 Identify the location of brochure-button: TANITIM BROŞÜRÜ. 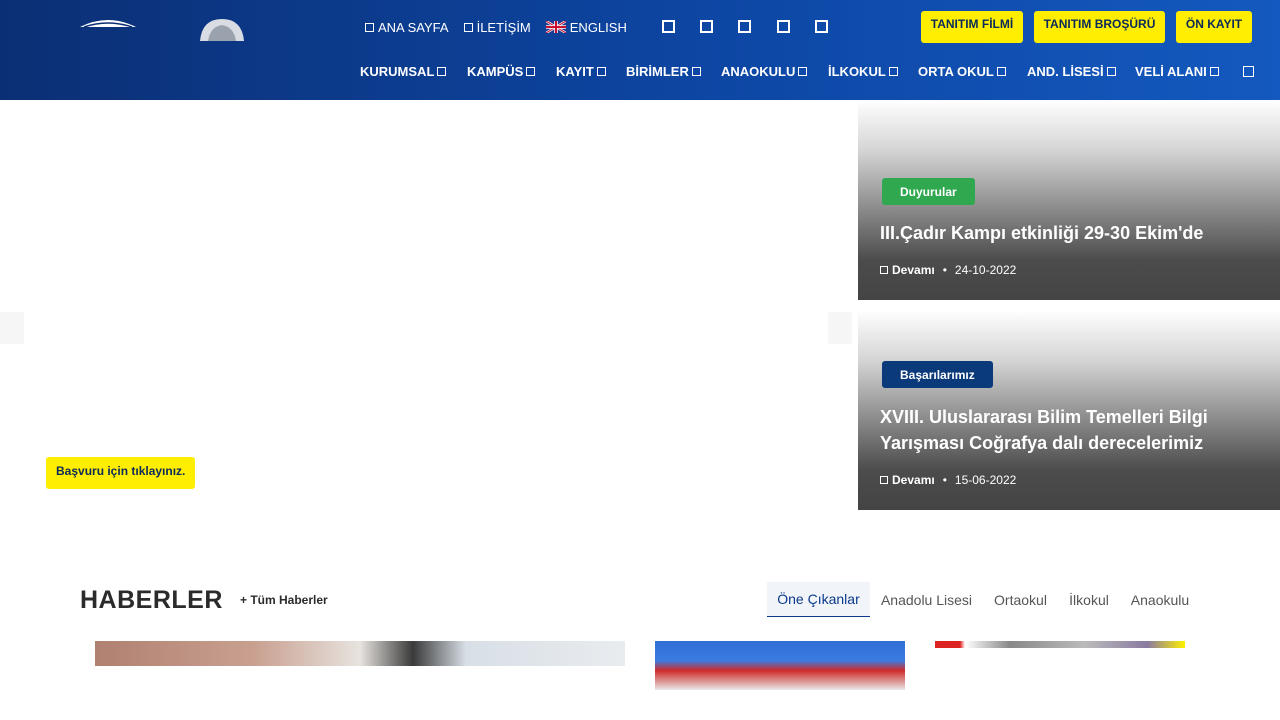
(1099, 27).